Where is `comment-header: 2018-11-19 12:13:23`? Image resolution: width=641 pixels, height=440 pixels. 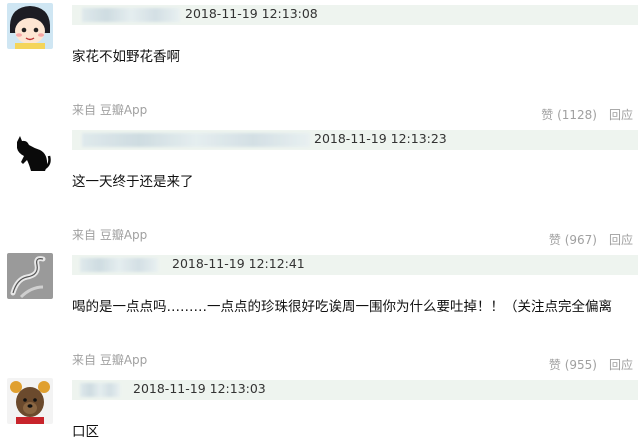
comment-header: 2018-11-19 12:13:23 is located at coordinates (355, 140).